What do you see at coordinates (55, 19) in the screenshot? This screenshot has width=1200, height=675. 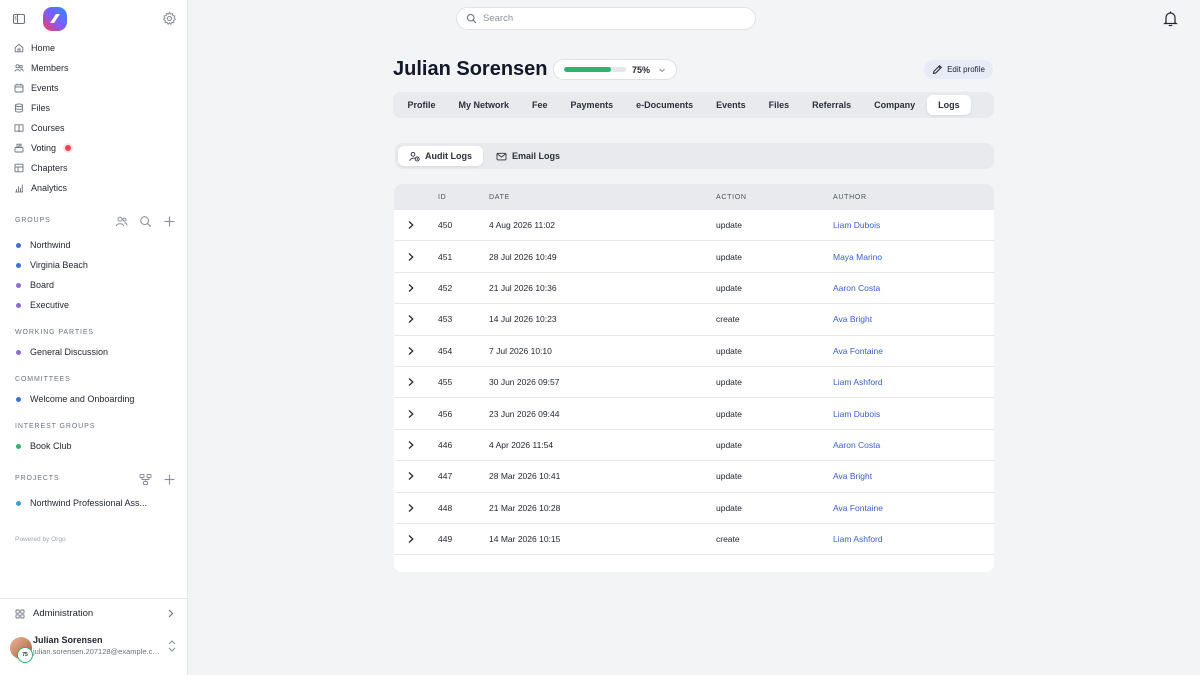 I see `orgo-logo` at bounding box center [55, 19].